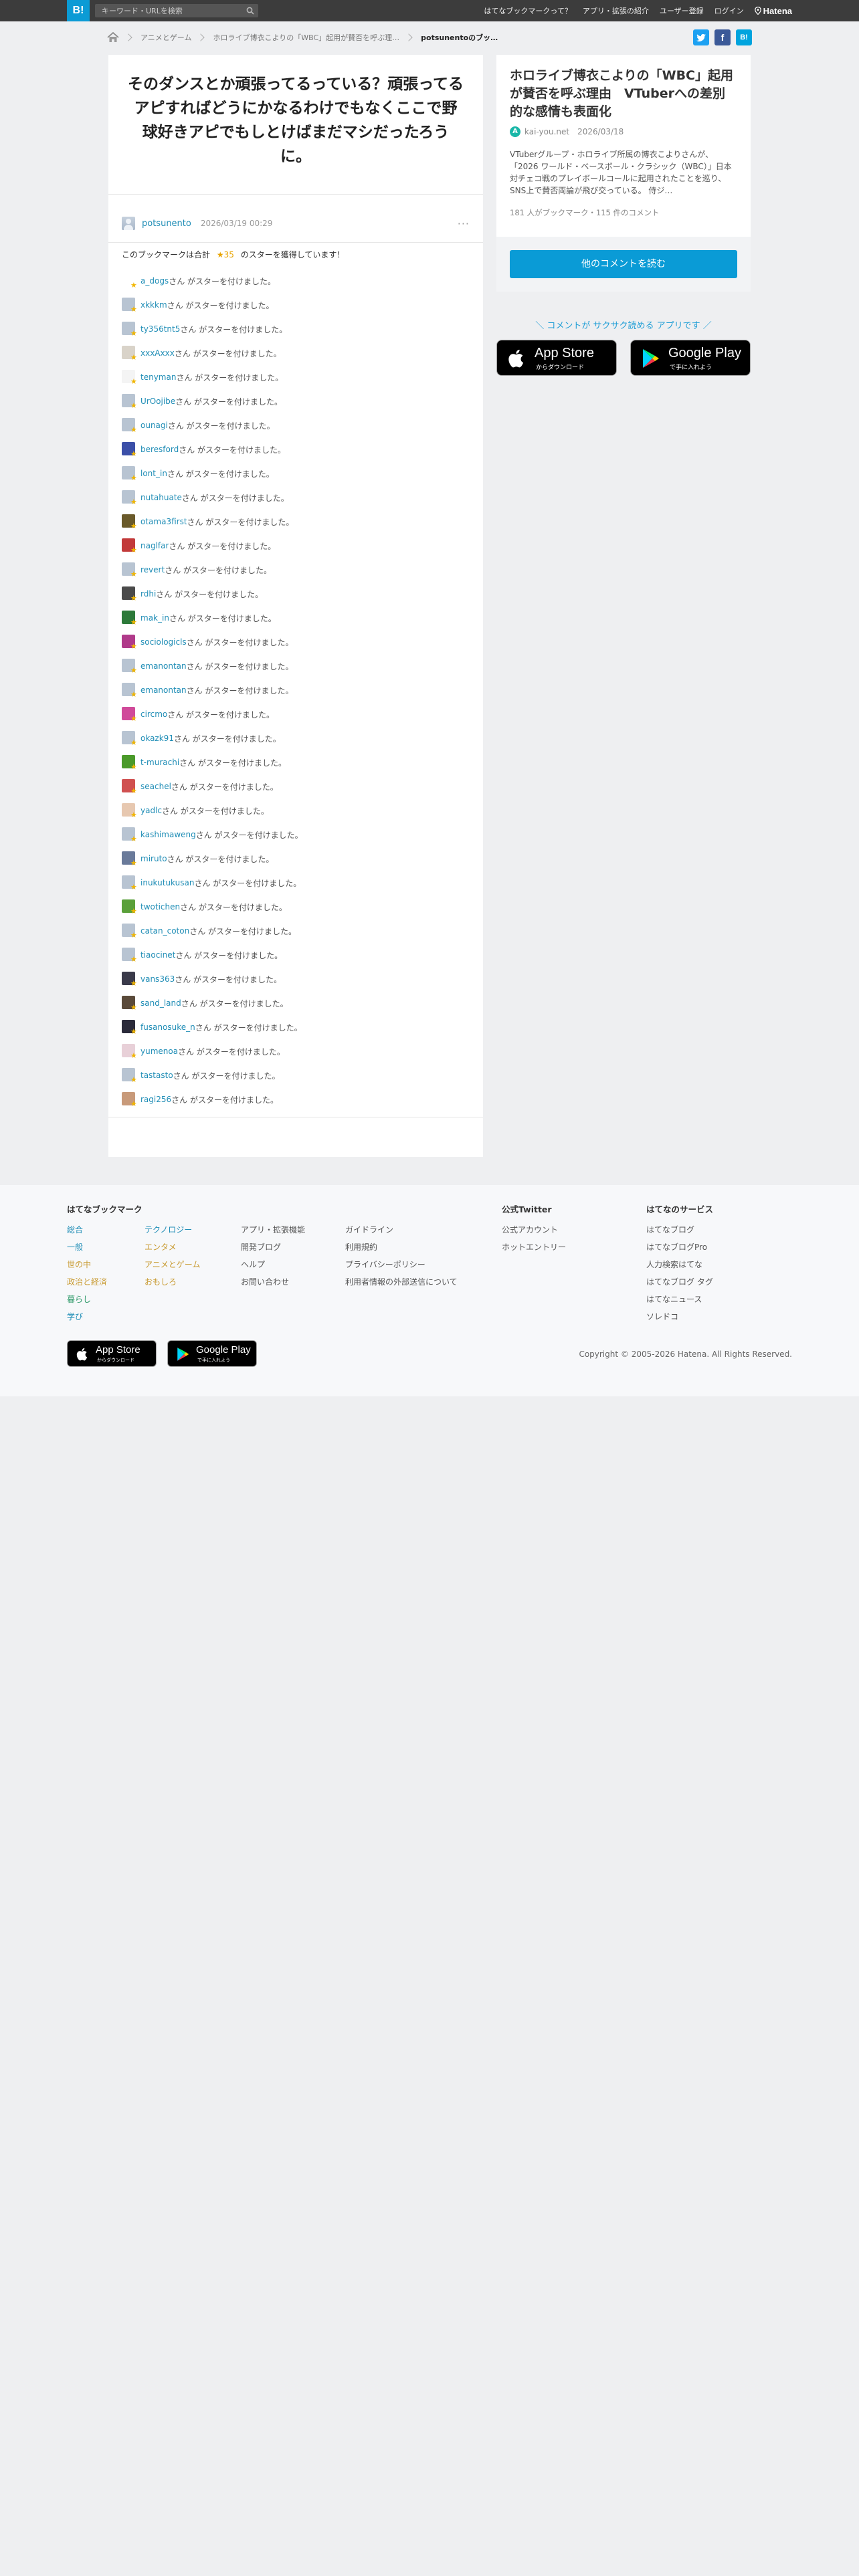 The height and width of the screenshot is (2576, 859). What do you see at coordinates (212, 1353) in the screenshot?
I see `footer-google-play-badge: Google Play で手に入れよう` at bounding box center [212, 1353].